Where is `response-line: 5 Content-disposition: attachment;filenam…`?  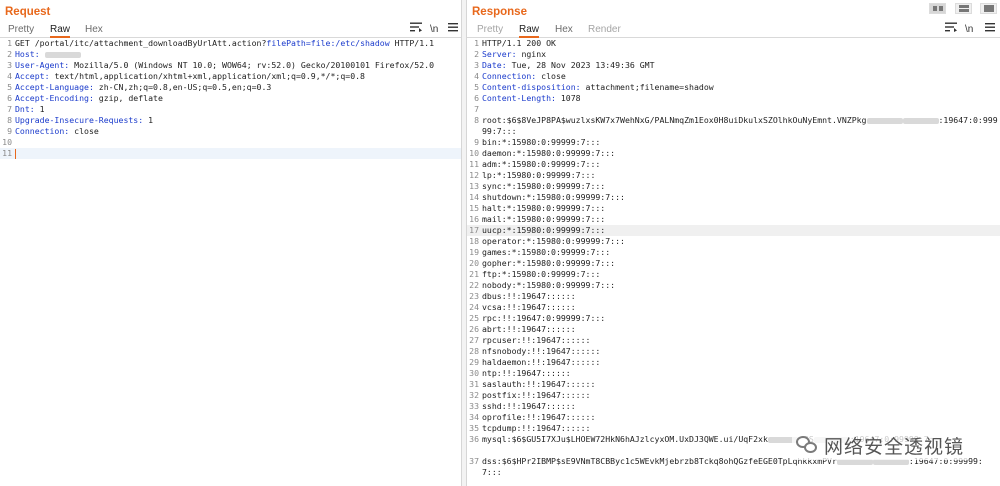 response-line: 5 Content-disposition: attachment;filenam… is located at coordinates (733, 87).